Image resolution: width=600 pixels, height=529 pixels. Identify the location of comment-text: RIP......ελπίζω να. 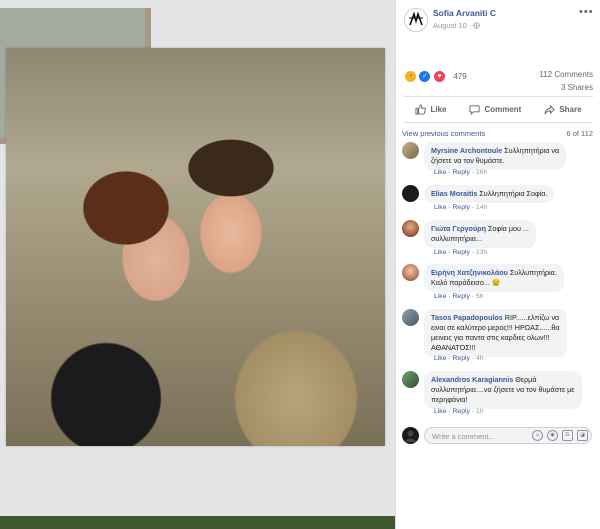
(532, 317).